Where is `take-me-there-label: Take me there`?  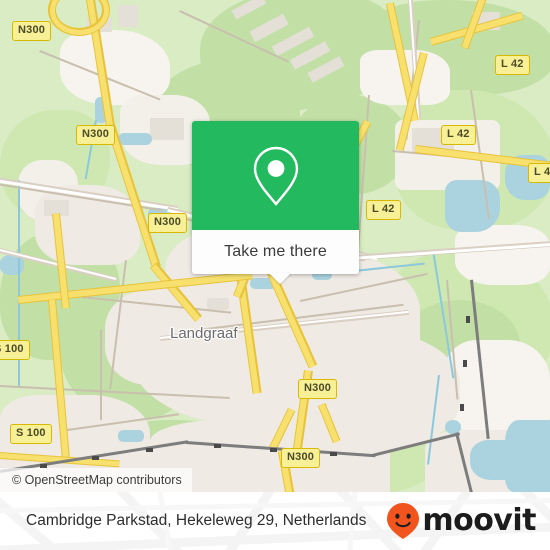
take-me-there-label: Take me there is located at coordinates (275, 251).